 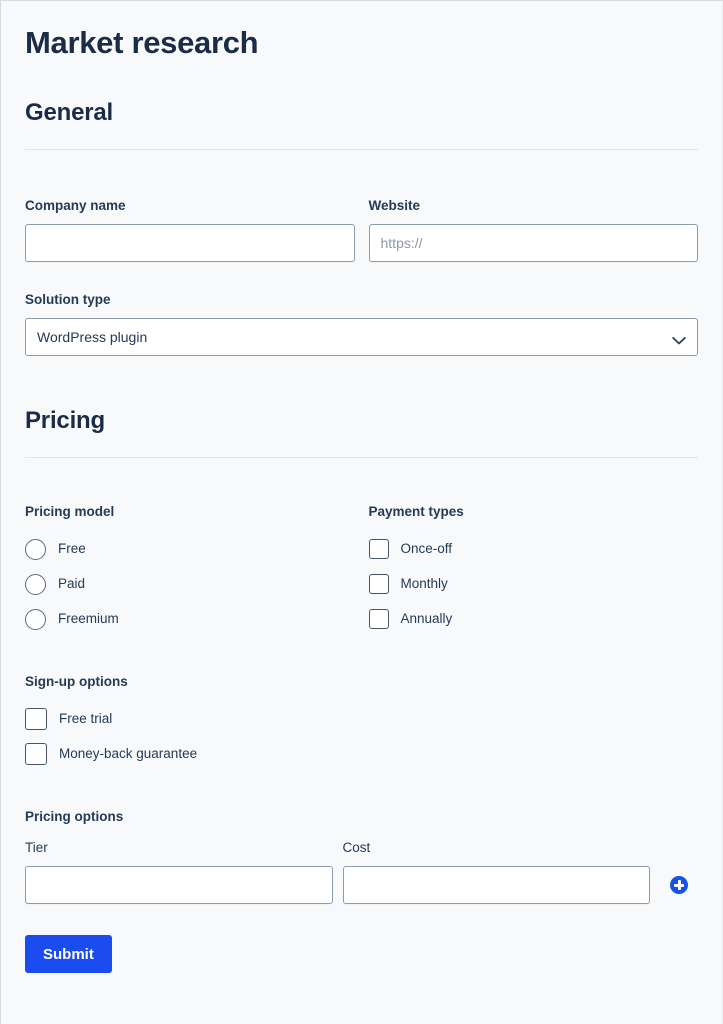 I want to click on checkbox-label-once-off: Once-off, so click(x=427, y=549).